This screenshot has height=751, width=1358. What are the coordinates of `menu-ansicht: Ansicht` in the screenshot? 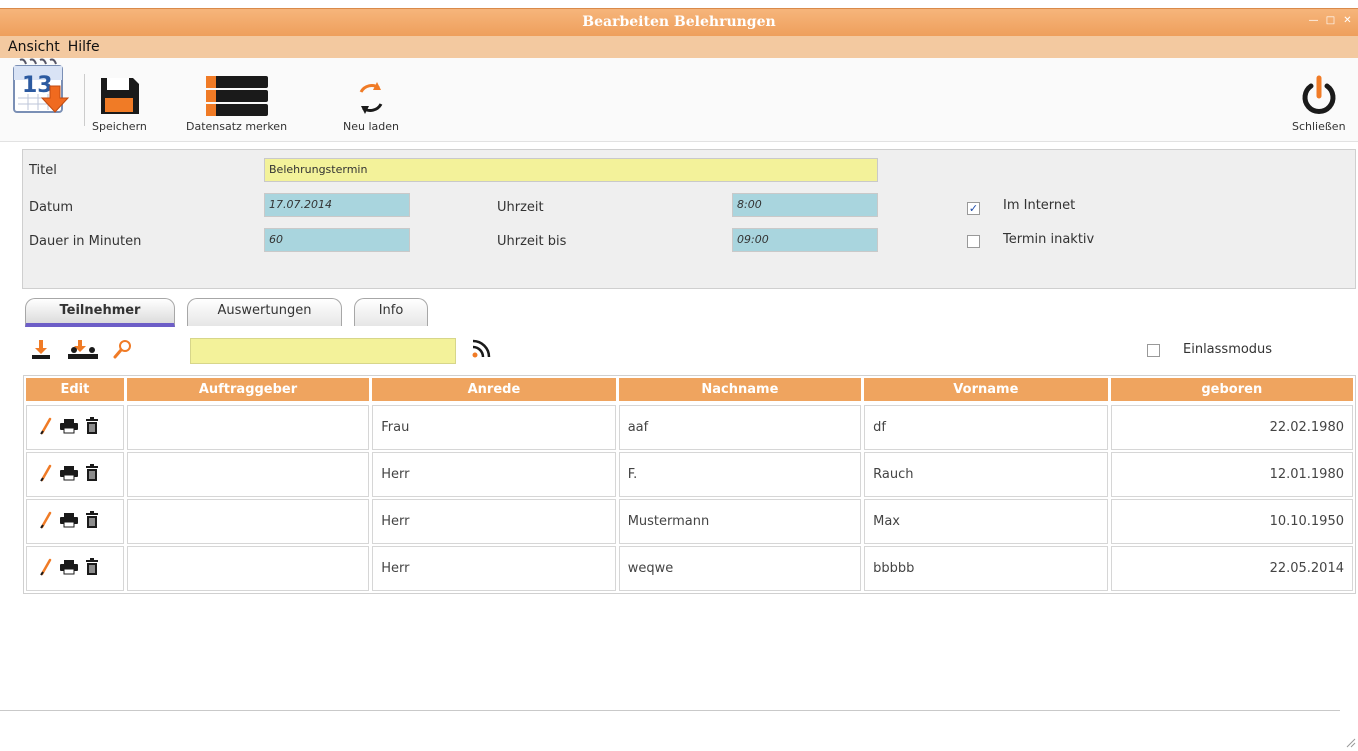 It's located at (34, 47).